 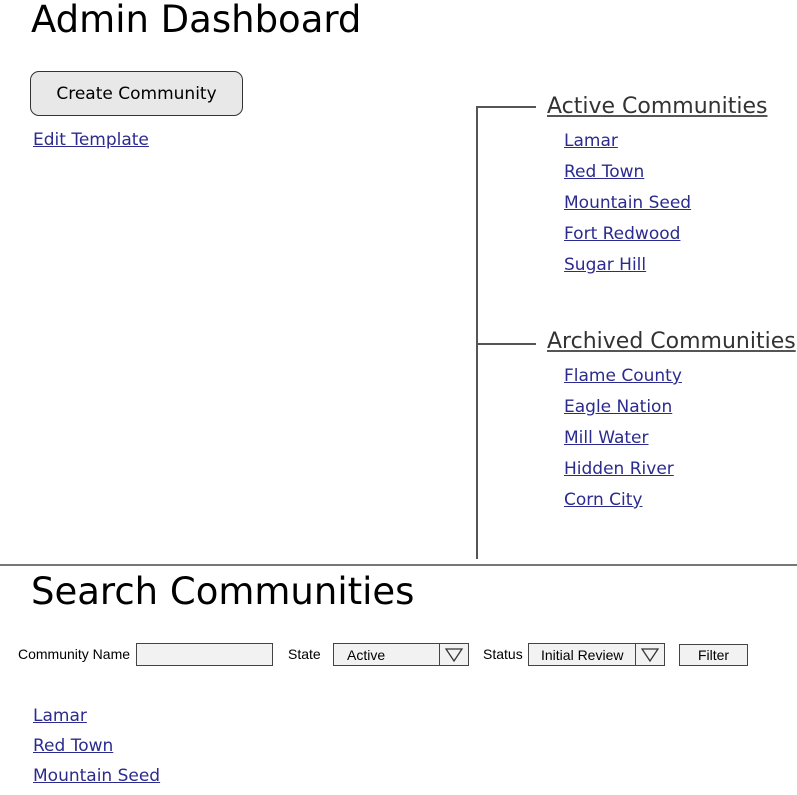 What do you see at coordinates (91, 140) in the screenshot?
I see `edit-template-link: Edit Template` at bounding box center [91, 140].